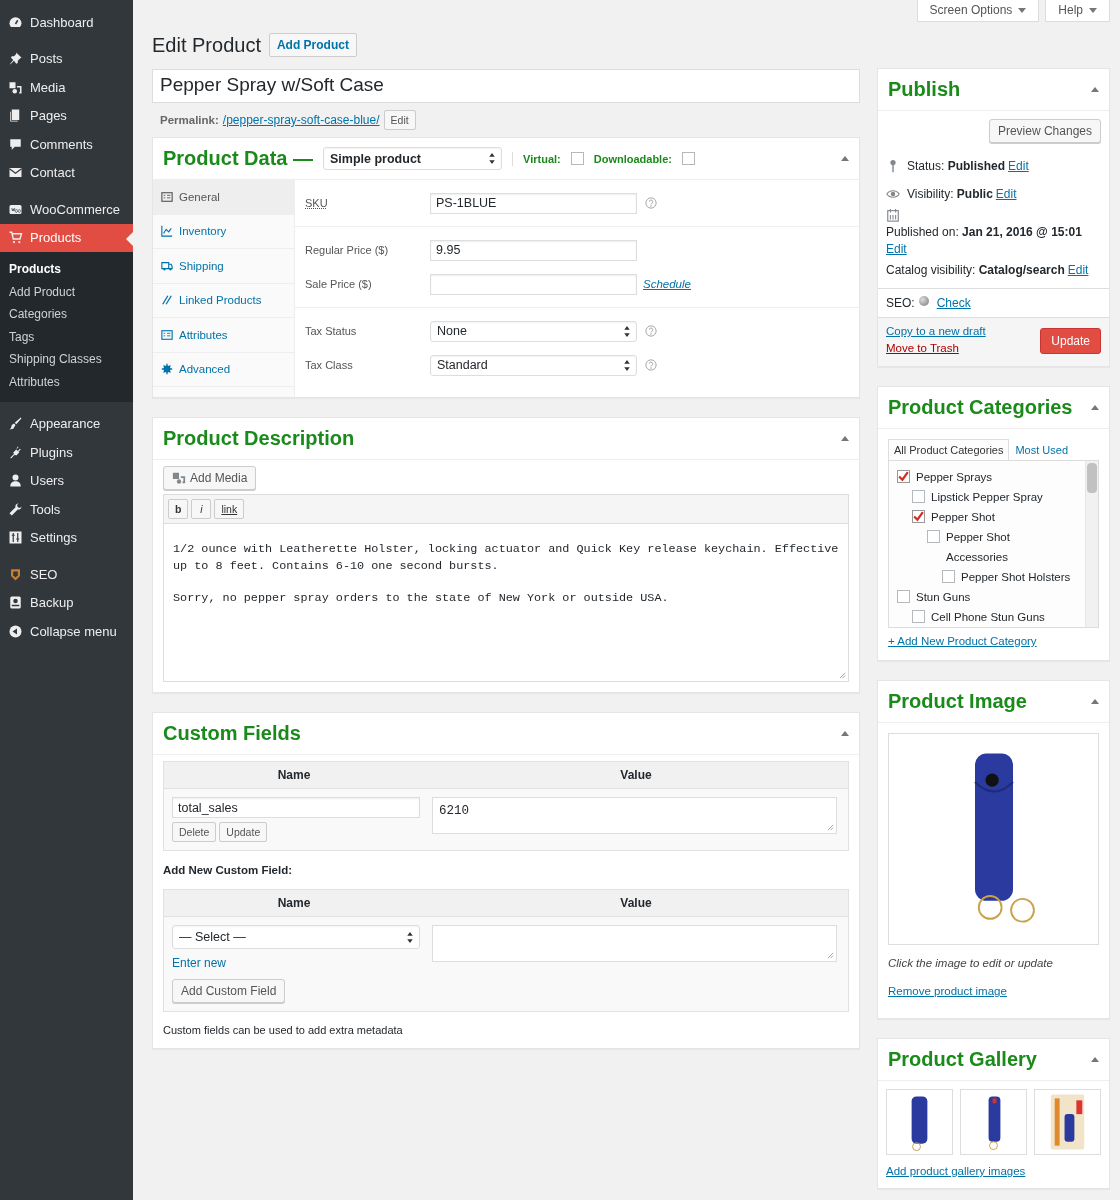  Describe the element at coordinates (301, 120) in the screenshot. I see `permalink-link: /pepper-spray-soft-case-blue/` at that location.